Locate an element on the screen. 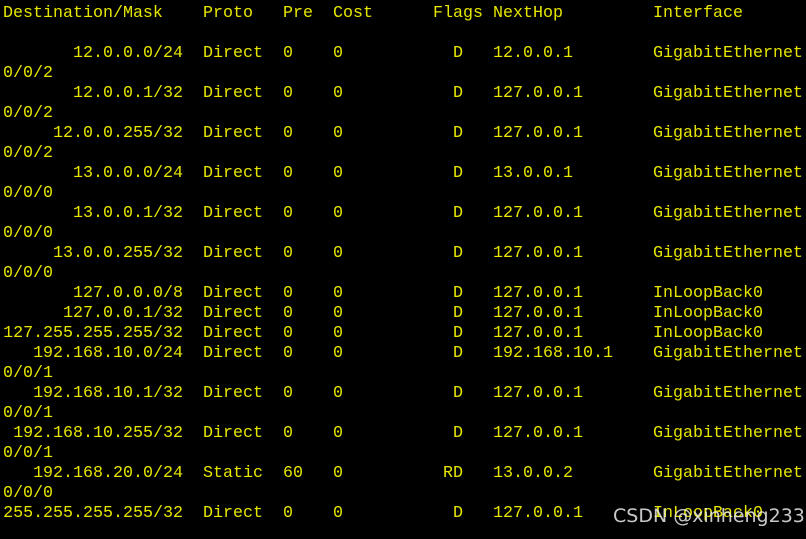  header-cost: Cost is located at coordinates (353, 13).